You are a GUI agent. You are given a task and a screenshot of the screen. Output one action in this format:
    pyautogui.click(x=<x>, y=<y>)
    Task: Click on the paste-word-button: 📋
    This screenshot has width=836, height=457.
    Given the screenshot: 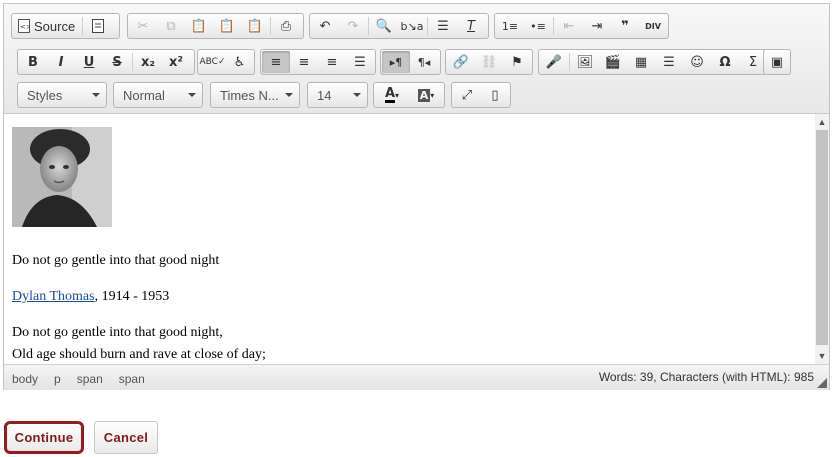 What is the action you would take?
    pyautogui.click(x=255, y=26)
    